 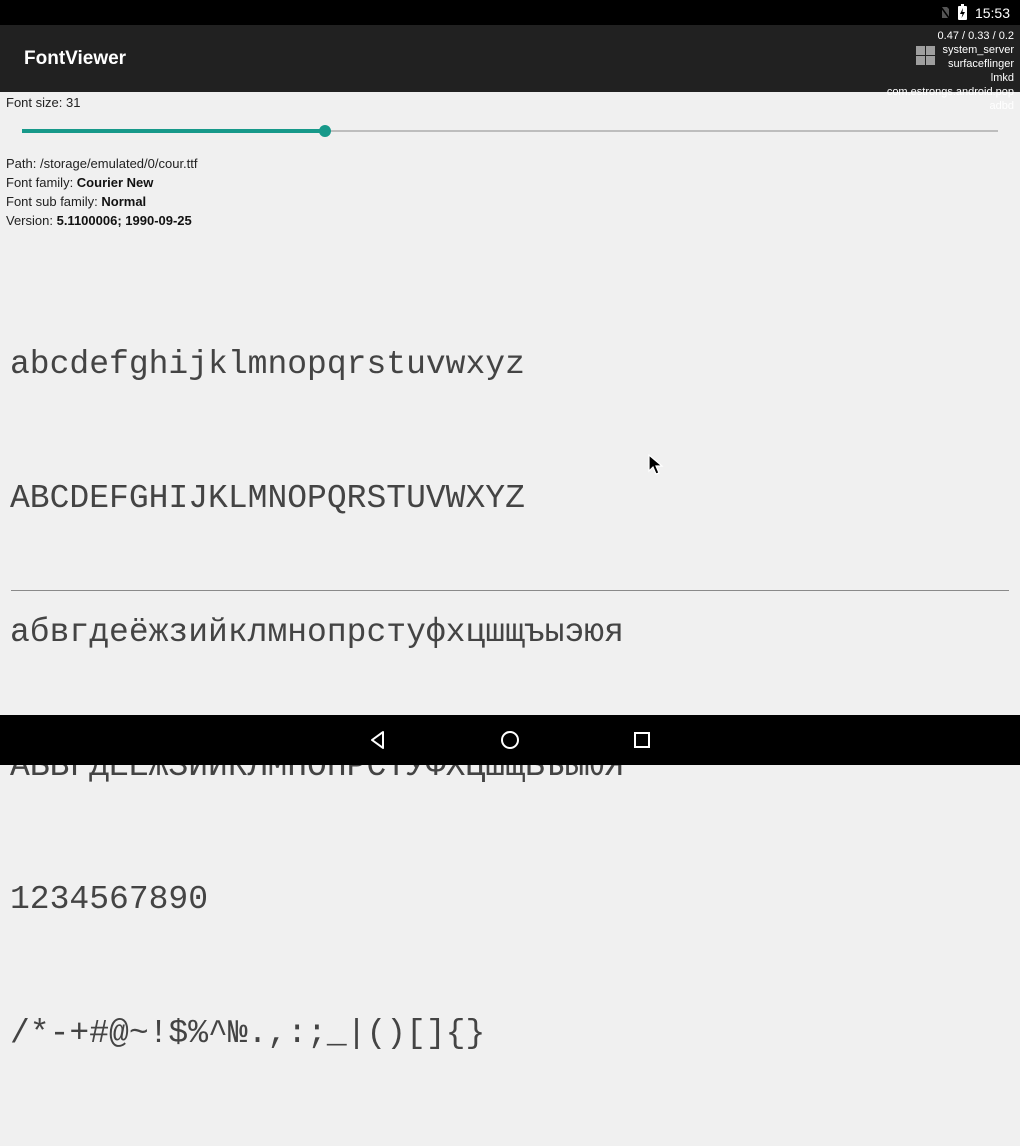 I want to click on back-button, so click(x=378, y=740).